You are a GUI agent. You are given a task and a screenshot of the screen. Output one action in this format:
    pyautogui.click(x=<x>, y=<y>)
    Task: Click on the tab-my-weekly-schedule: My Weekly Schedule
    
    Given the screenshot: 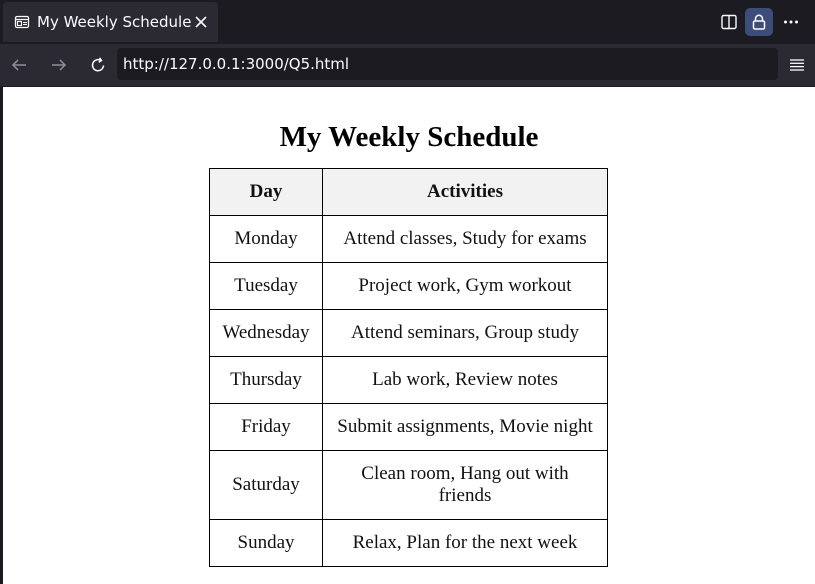 What is the action you would take?
    pyautogui.click(x=110, y=22)
    